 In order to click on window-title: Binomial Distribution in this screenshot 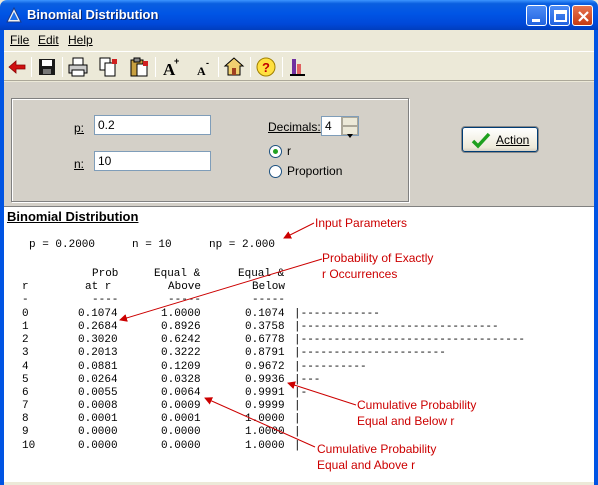, I will do `click(93, 14)`.